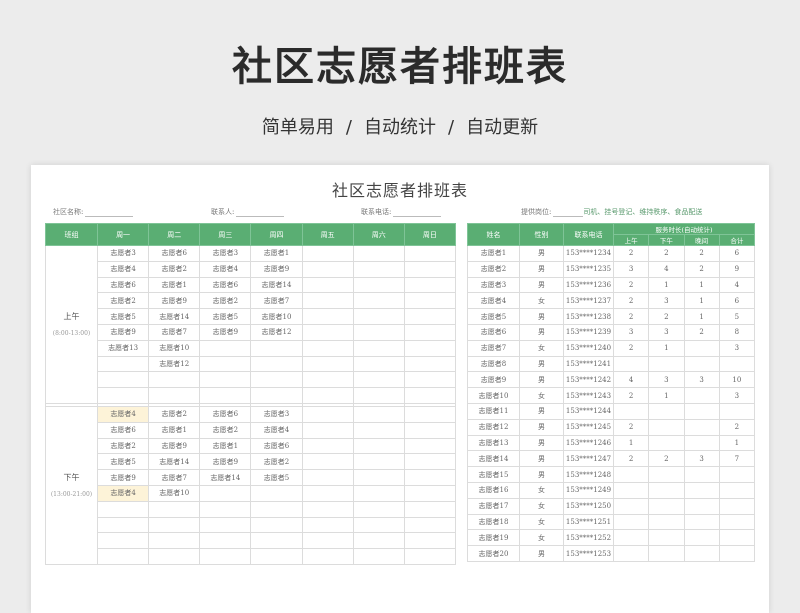  Describe the element at coordinates (493, 316) in the screenshot. I see `name-cell: 志愿者5` at that location.